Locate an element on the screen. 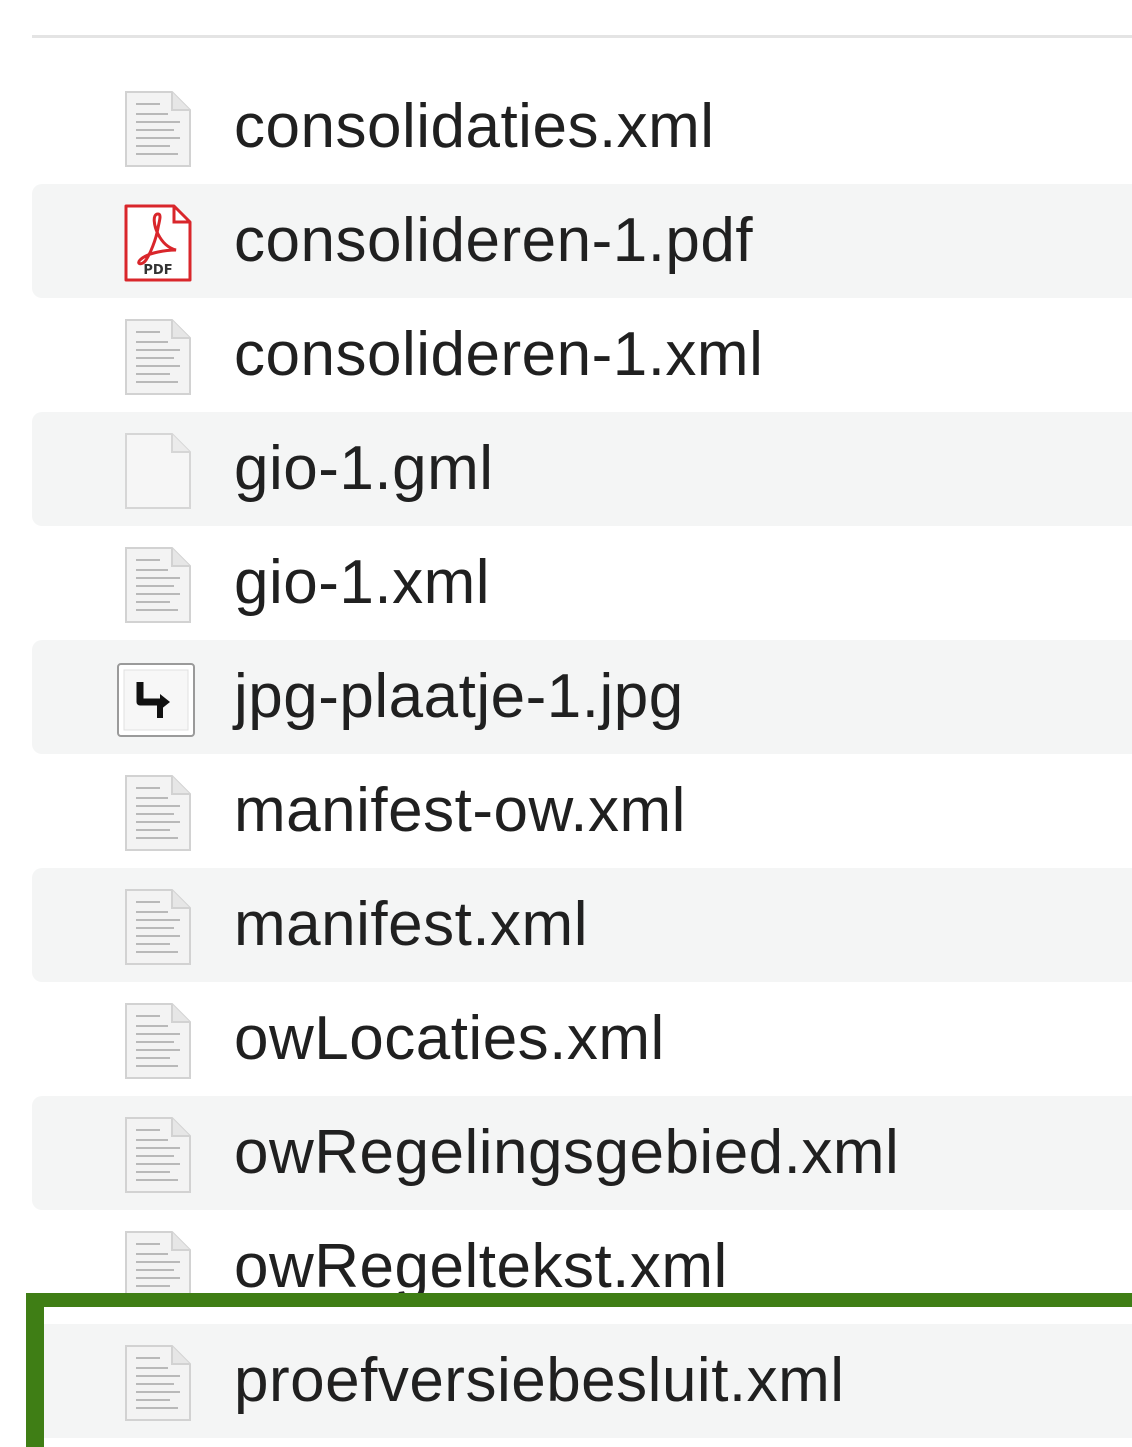 Image resolution: width=1132 pixels, height=1447 pixels. file-row: jpg-plaatje-1.jpg is located at coordinates (582, 697).